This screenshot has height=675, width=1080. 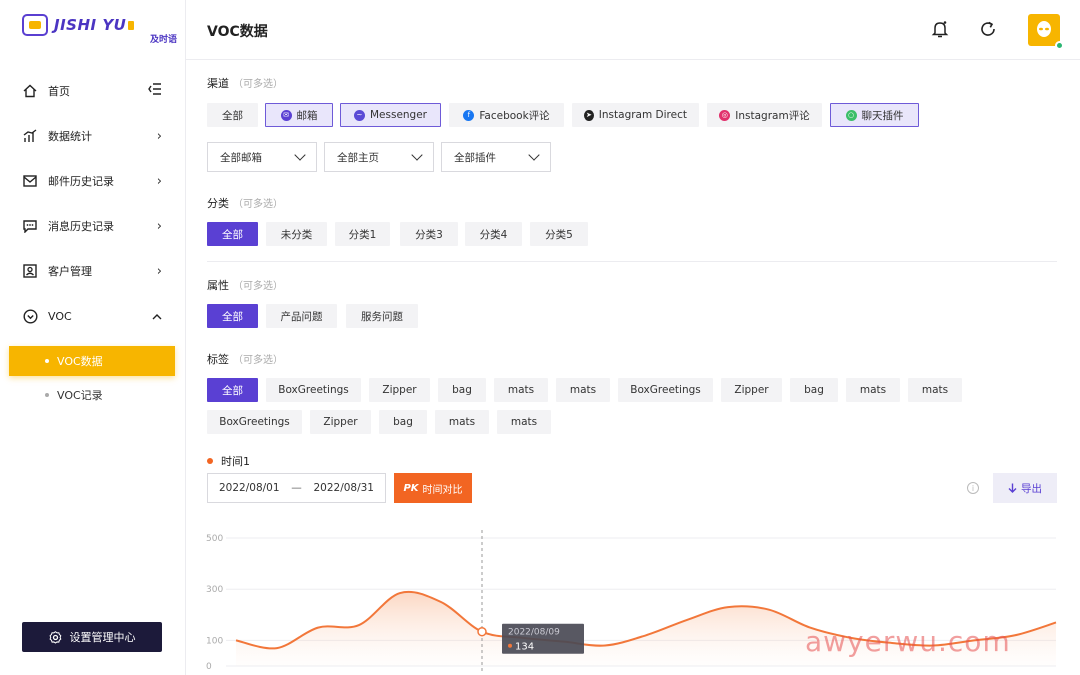 What do you see at coordinates (343, 488) in the screenshot?
I see `end-date: 2022/08/31` at bounding box center [343, 488].